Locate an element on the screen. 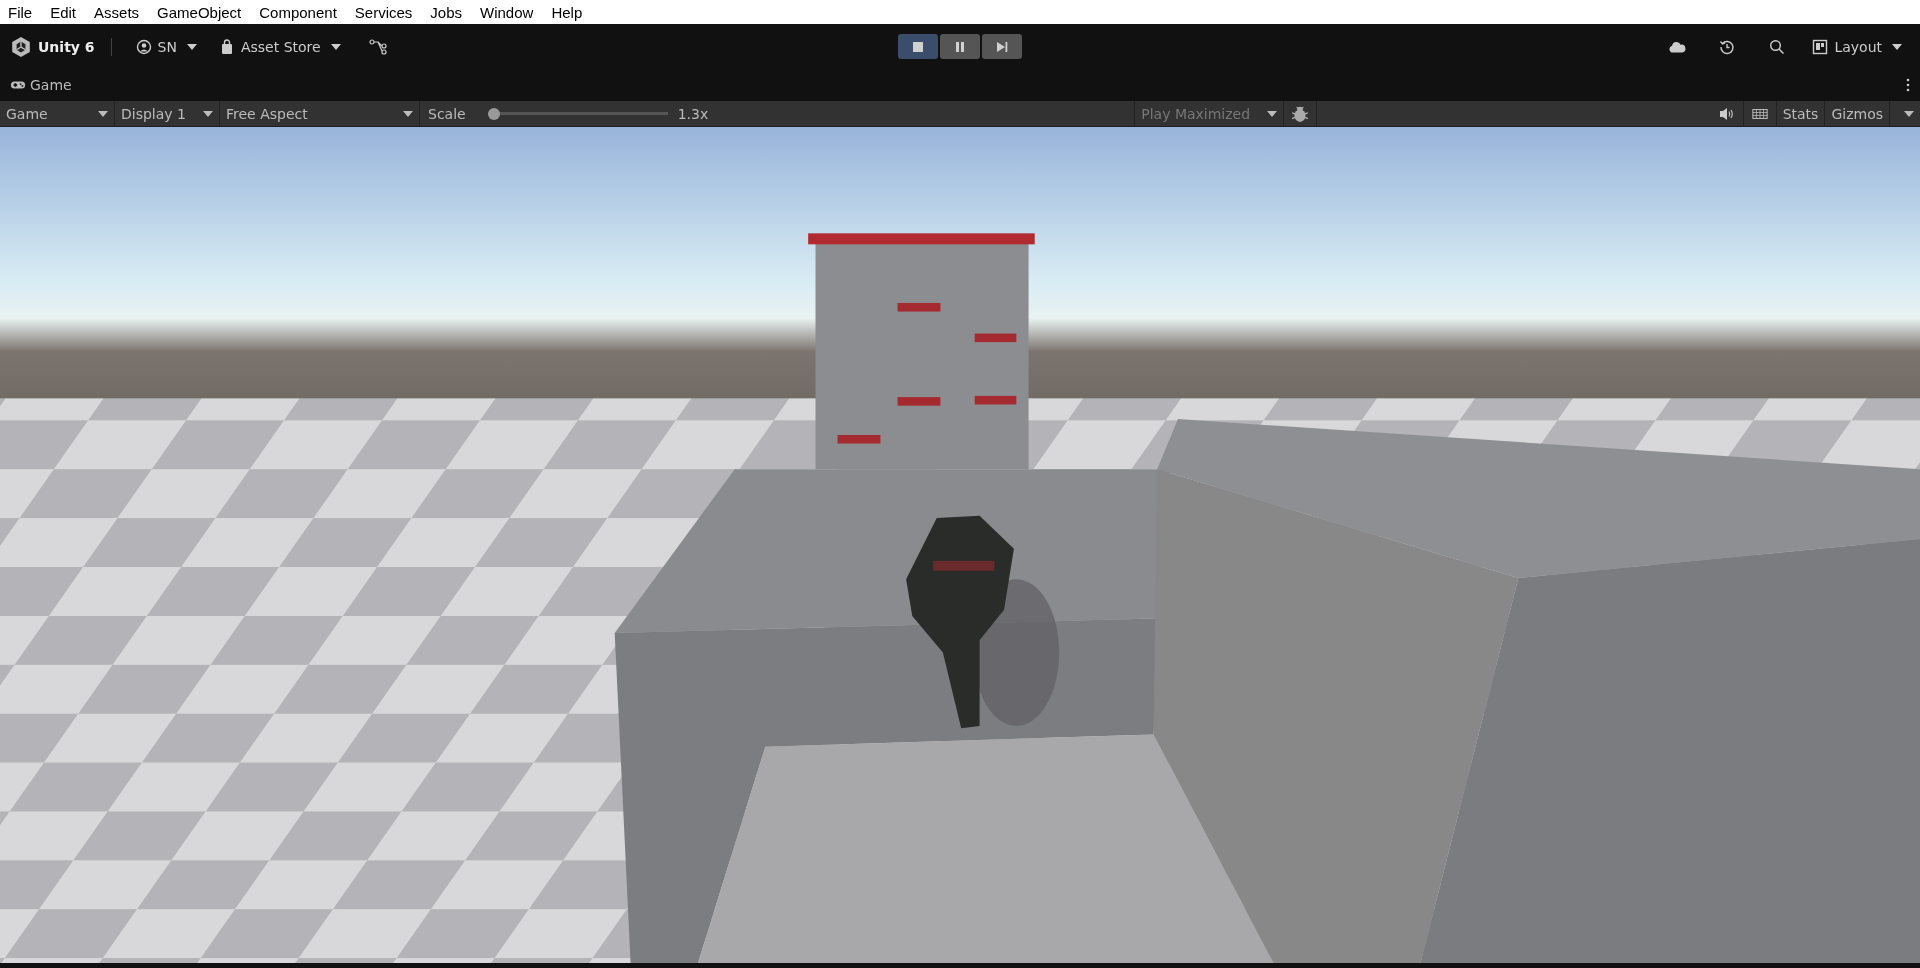 Image resolution: width=1920 pixels, height=968 pixels. stop-button is located at coordinates (918, 46).